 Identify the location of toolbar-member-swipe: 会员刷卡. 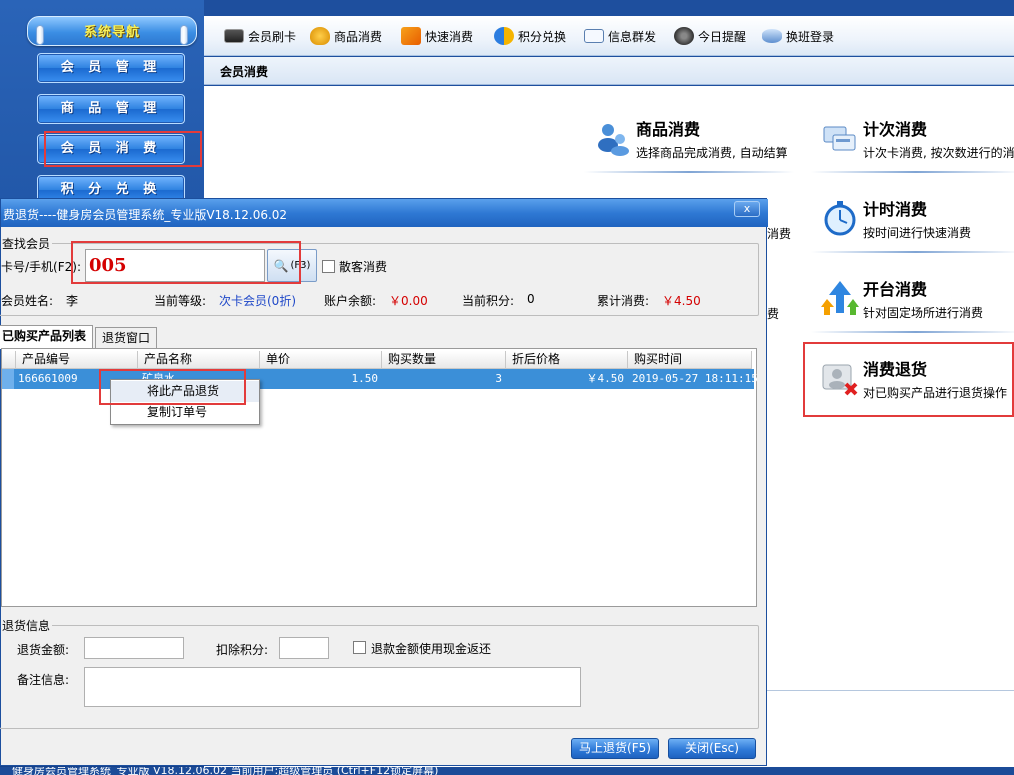
(260, 36).